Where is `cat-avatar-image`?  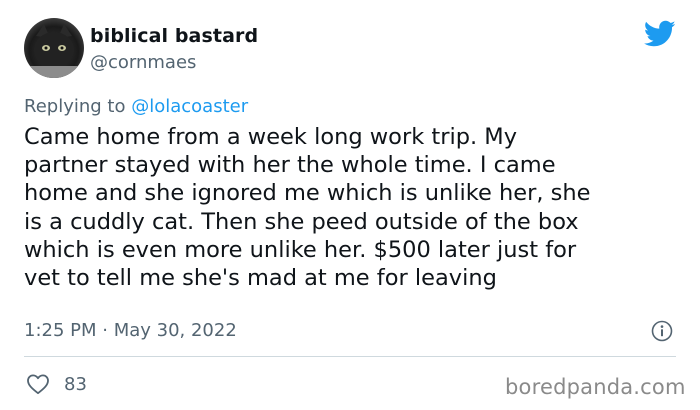
cat-avatar-image is located at coordinates (54, 51).